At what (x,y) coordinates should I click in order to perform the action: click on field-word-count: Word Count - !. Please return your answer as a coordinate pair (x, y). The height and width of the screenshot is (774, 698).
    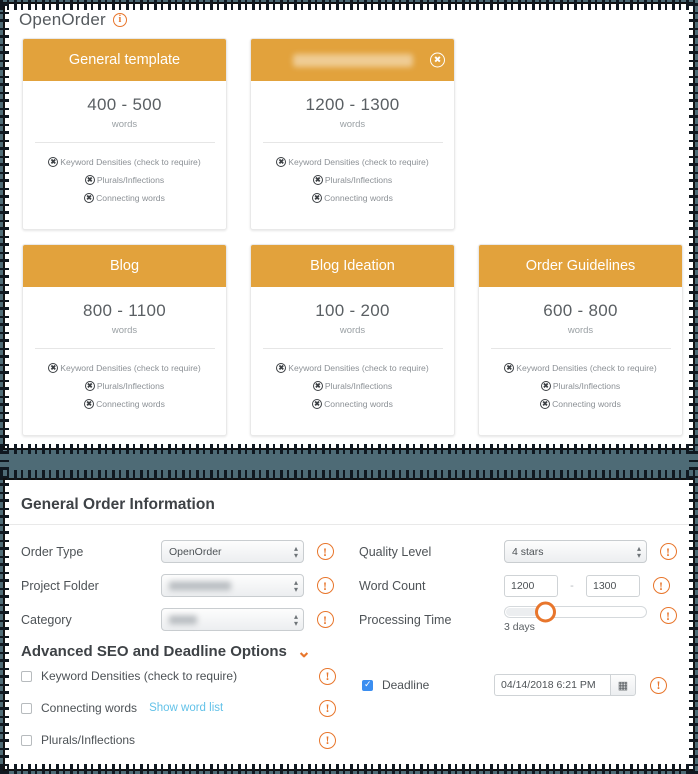
    Looking at the image, I should click on (521, 585).